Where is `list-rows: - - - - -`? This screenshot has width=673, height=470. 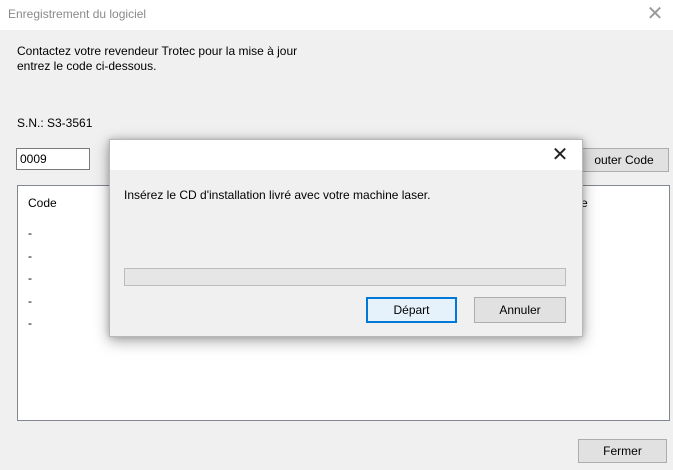 list-rows: - - - - - is located at coordinates (30, 278).